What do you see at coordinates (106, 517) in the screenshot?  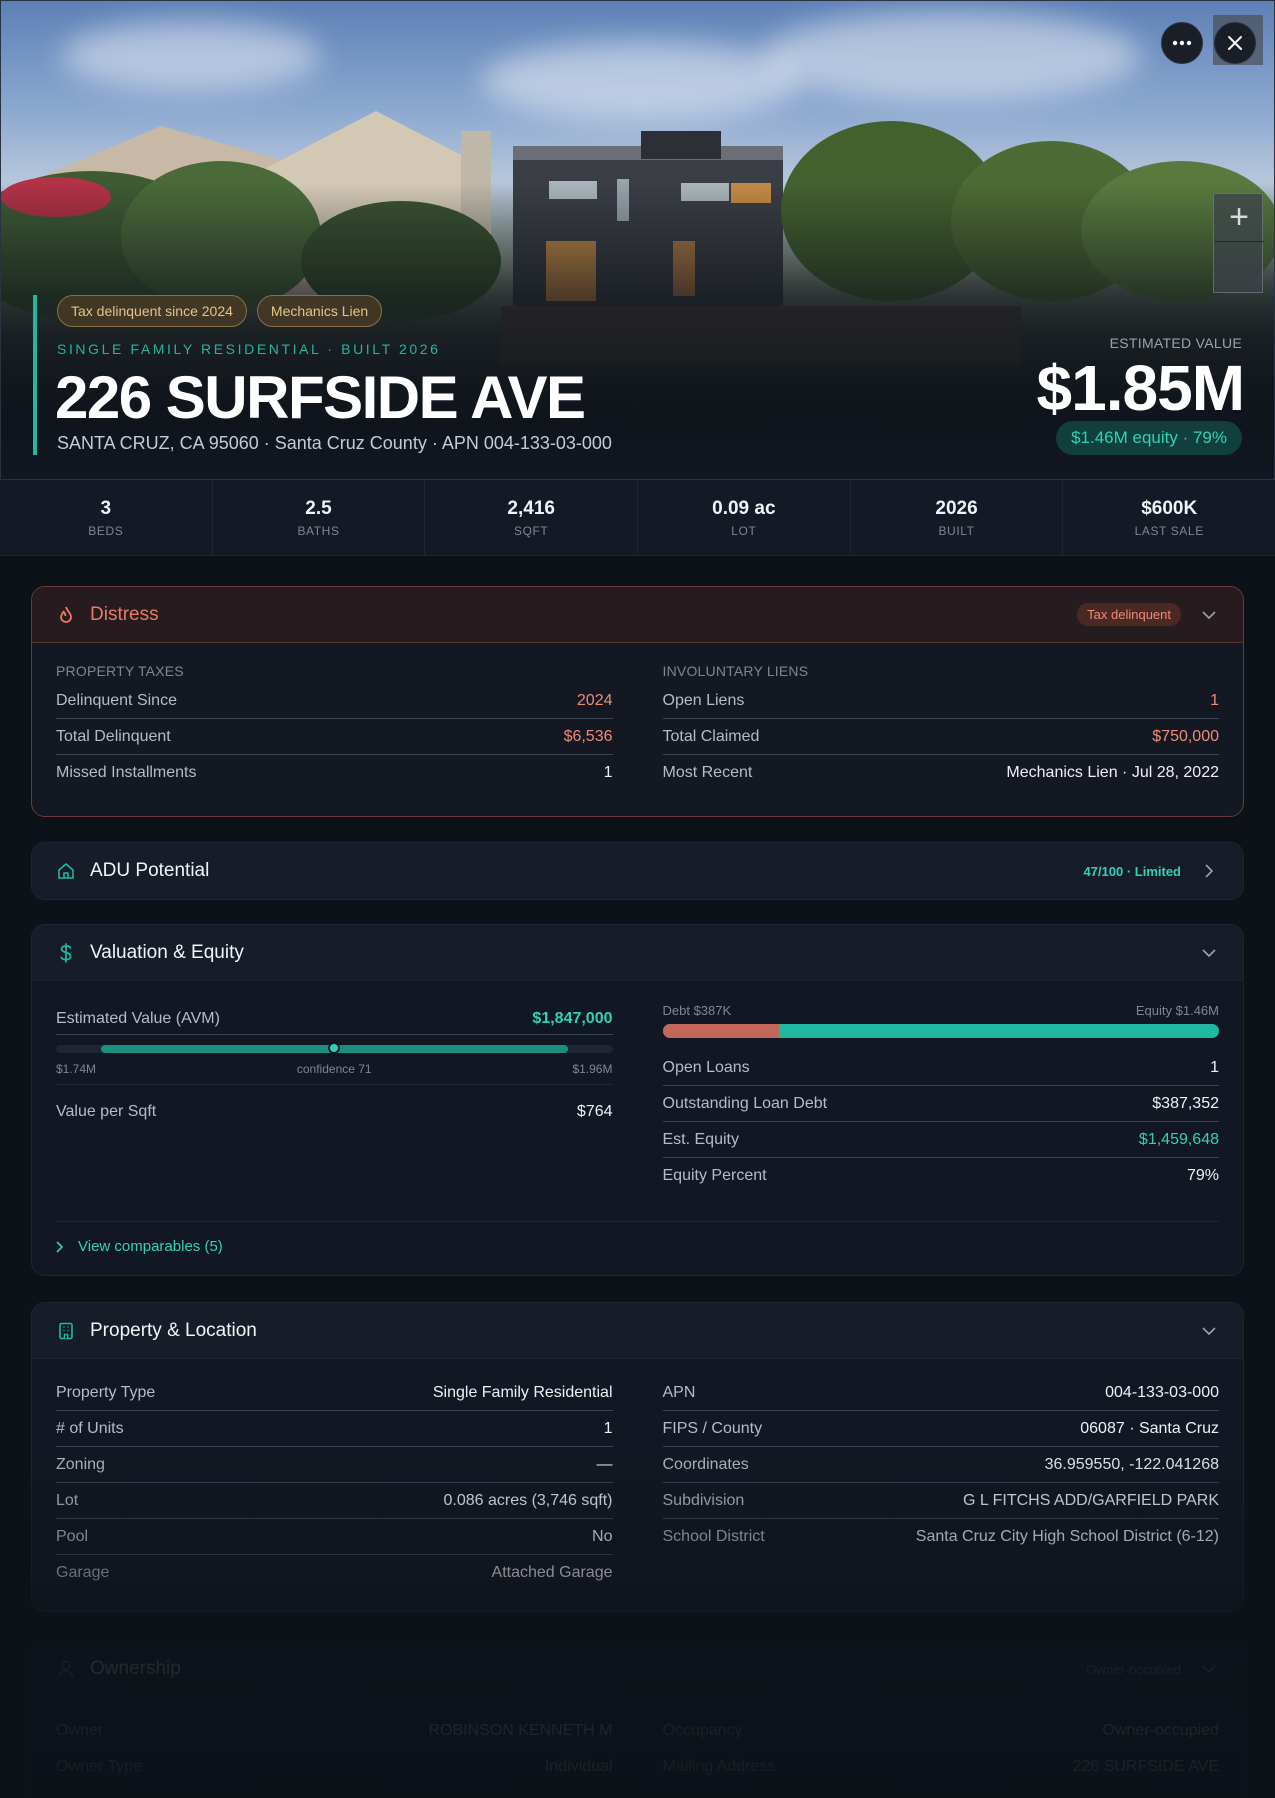 I see `stat-beds: 3 BEDS` at bounding box center [106, 517].